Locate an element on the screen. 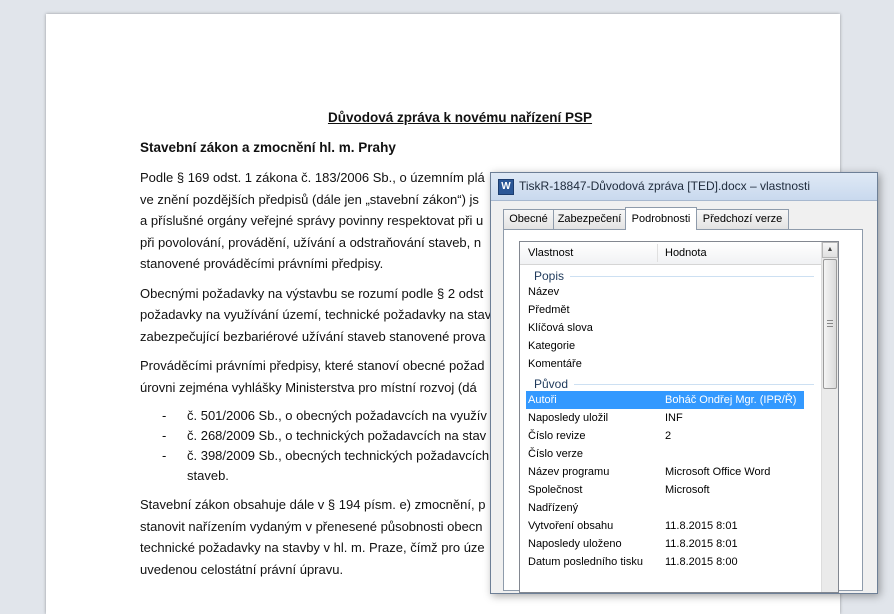 Image resolution: width=894 pixels, height=614 pixels. column-header-value: Hodnota is located at coordinates (686, 253).